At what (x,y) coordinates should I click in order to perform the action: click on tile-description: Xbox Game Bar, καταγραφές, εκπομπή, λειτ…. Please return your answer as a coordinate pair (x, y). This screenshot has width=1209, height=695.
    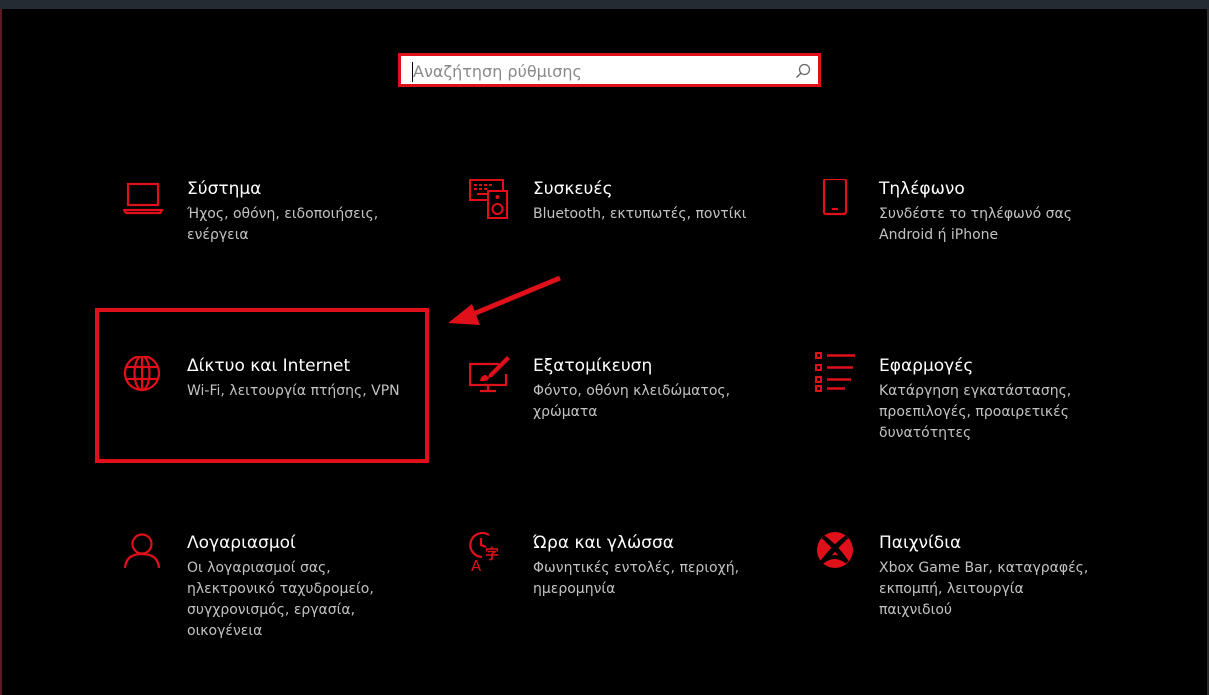
    Looking at the image, I should click on (984, 589).